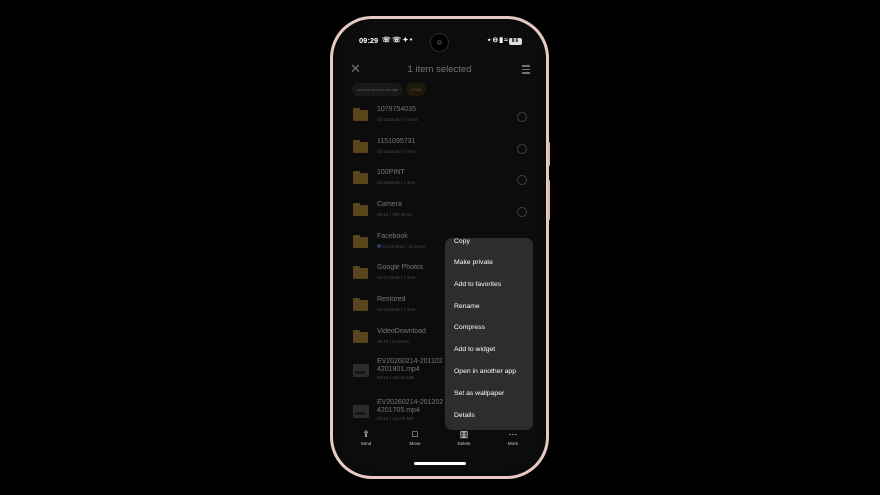  What do you see at coordinates (485, 371) in the screenshot?
I see `menu-item-open-in-another-app: Open in another app` at bounding box center [485, 371].